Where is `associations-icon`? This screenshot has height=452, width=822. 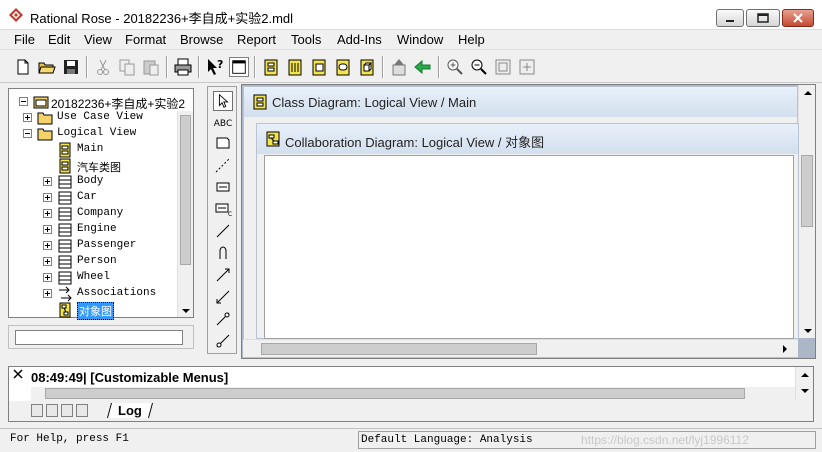 associations-icon is located at coordinates (65, 294).